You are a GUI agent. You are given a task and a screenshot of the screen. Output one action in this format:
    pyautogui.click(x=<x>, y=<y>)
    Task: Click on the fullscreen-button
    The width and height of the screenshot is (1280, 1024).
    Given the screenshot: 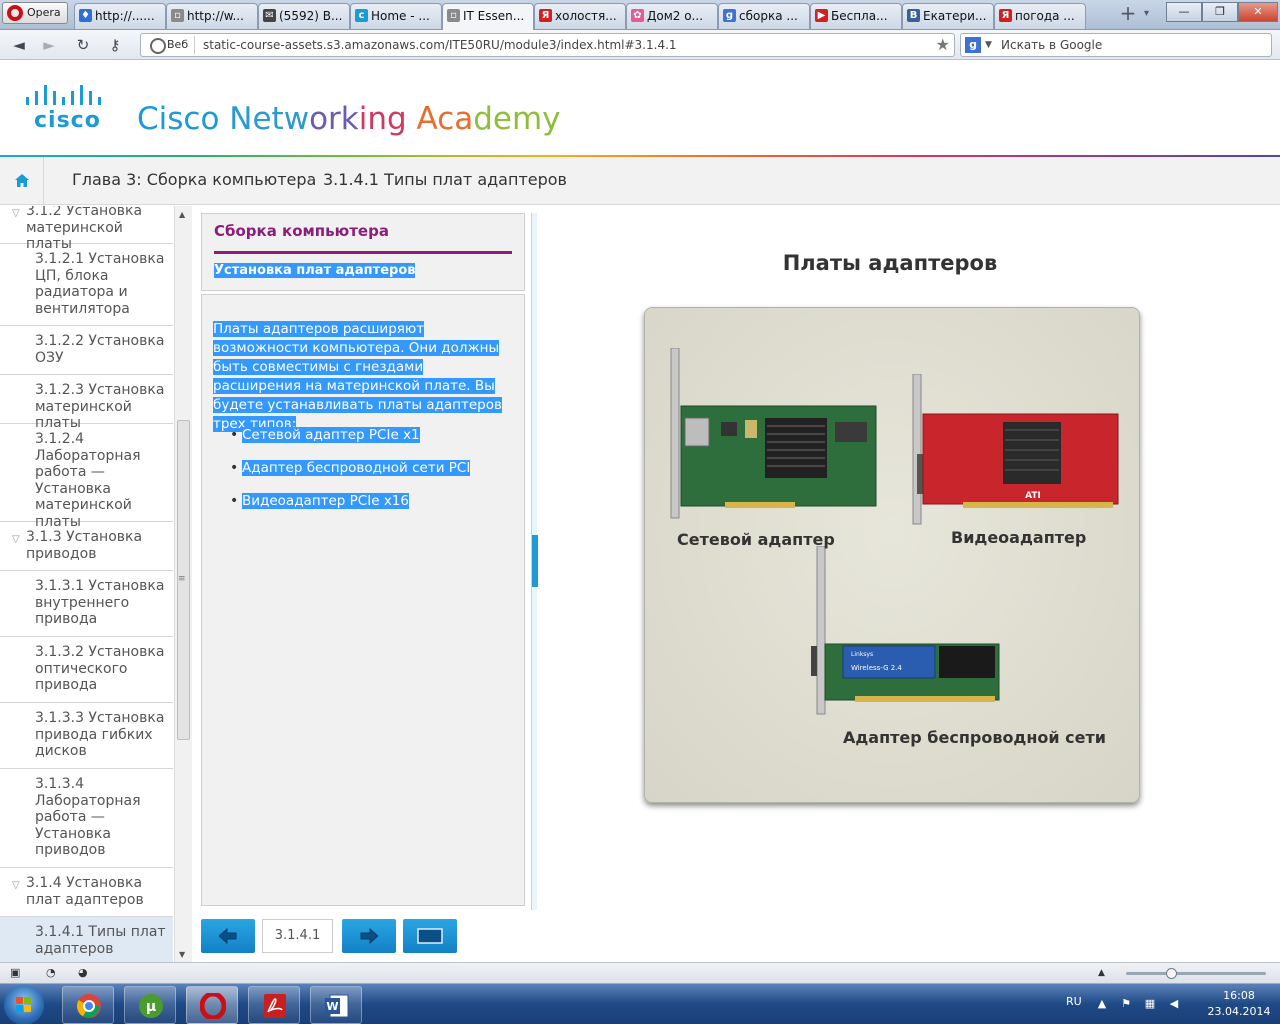 What is the action you would take?
    pyautogui.click(x=430, y=936)
    